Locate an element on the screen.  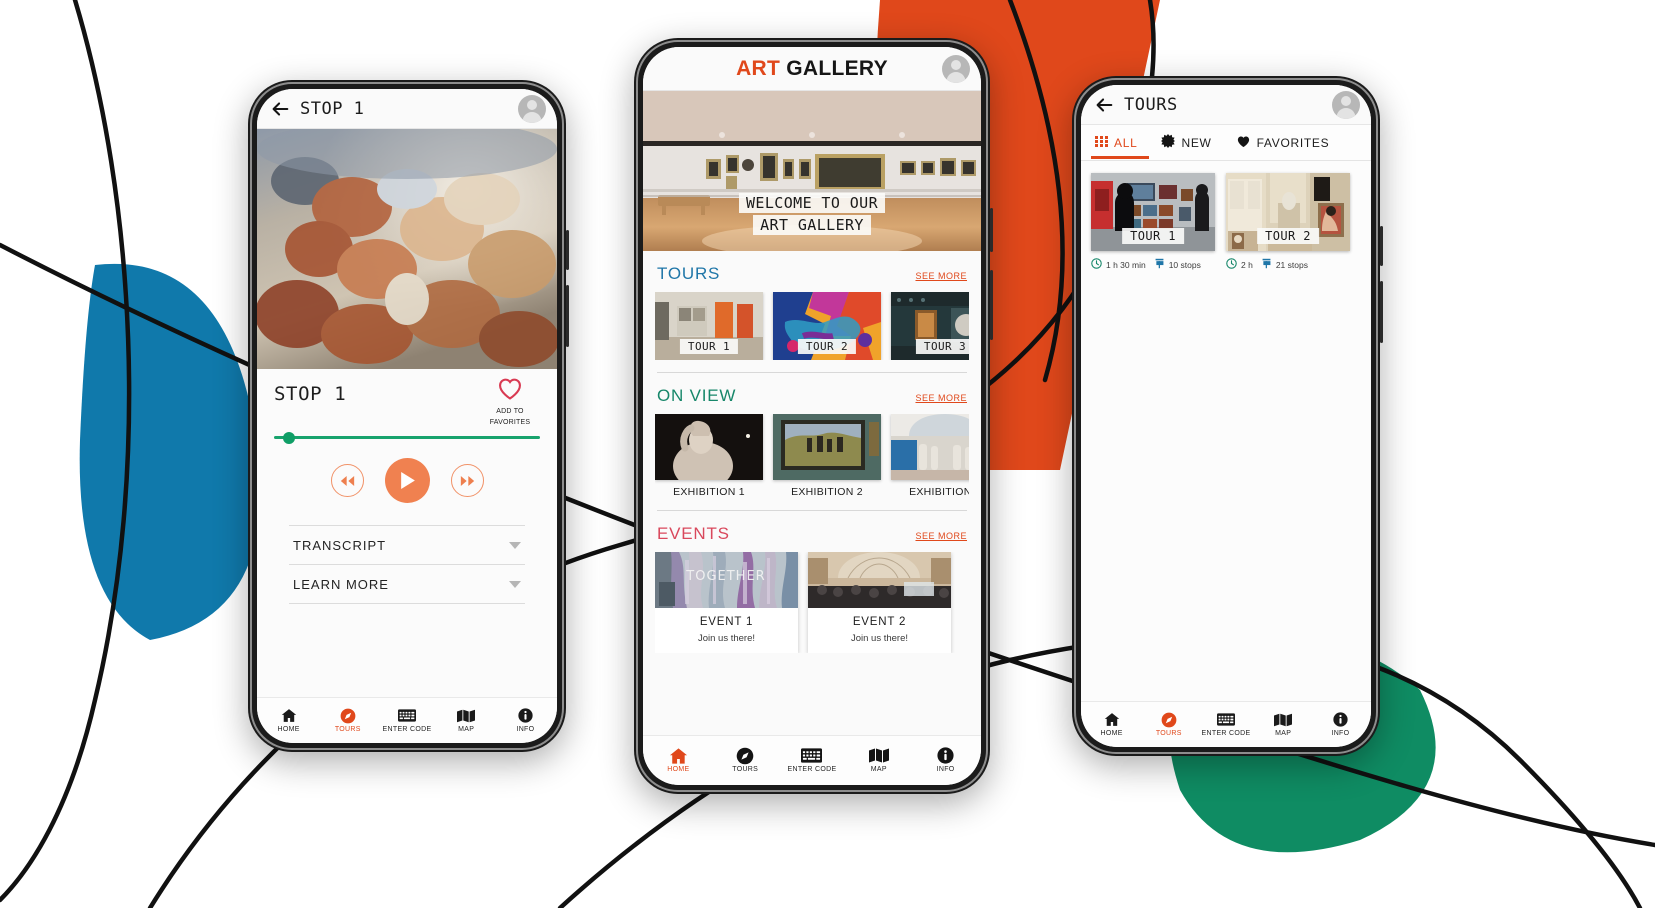
phone-side-button is located at coordinates (567, 250).